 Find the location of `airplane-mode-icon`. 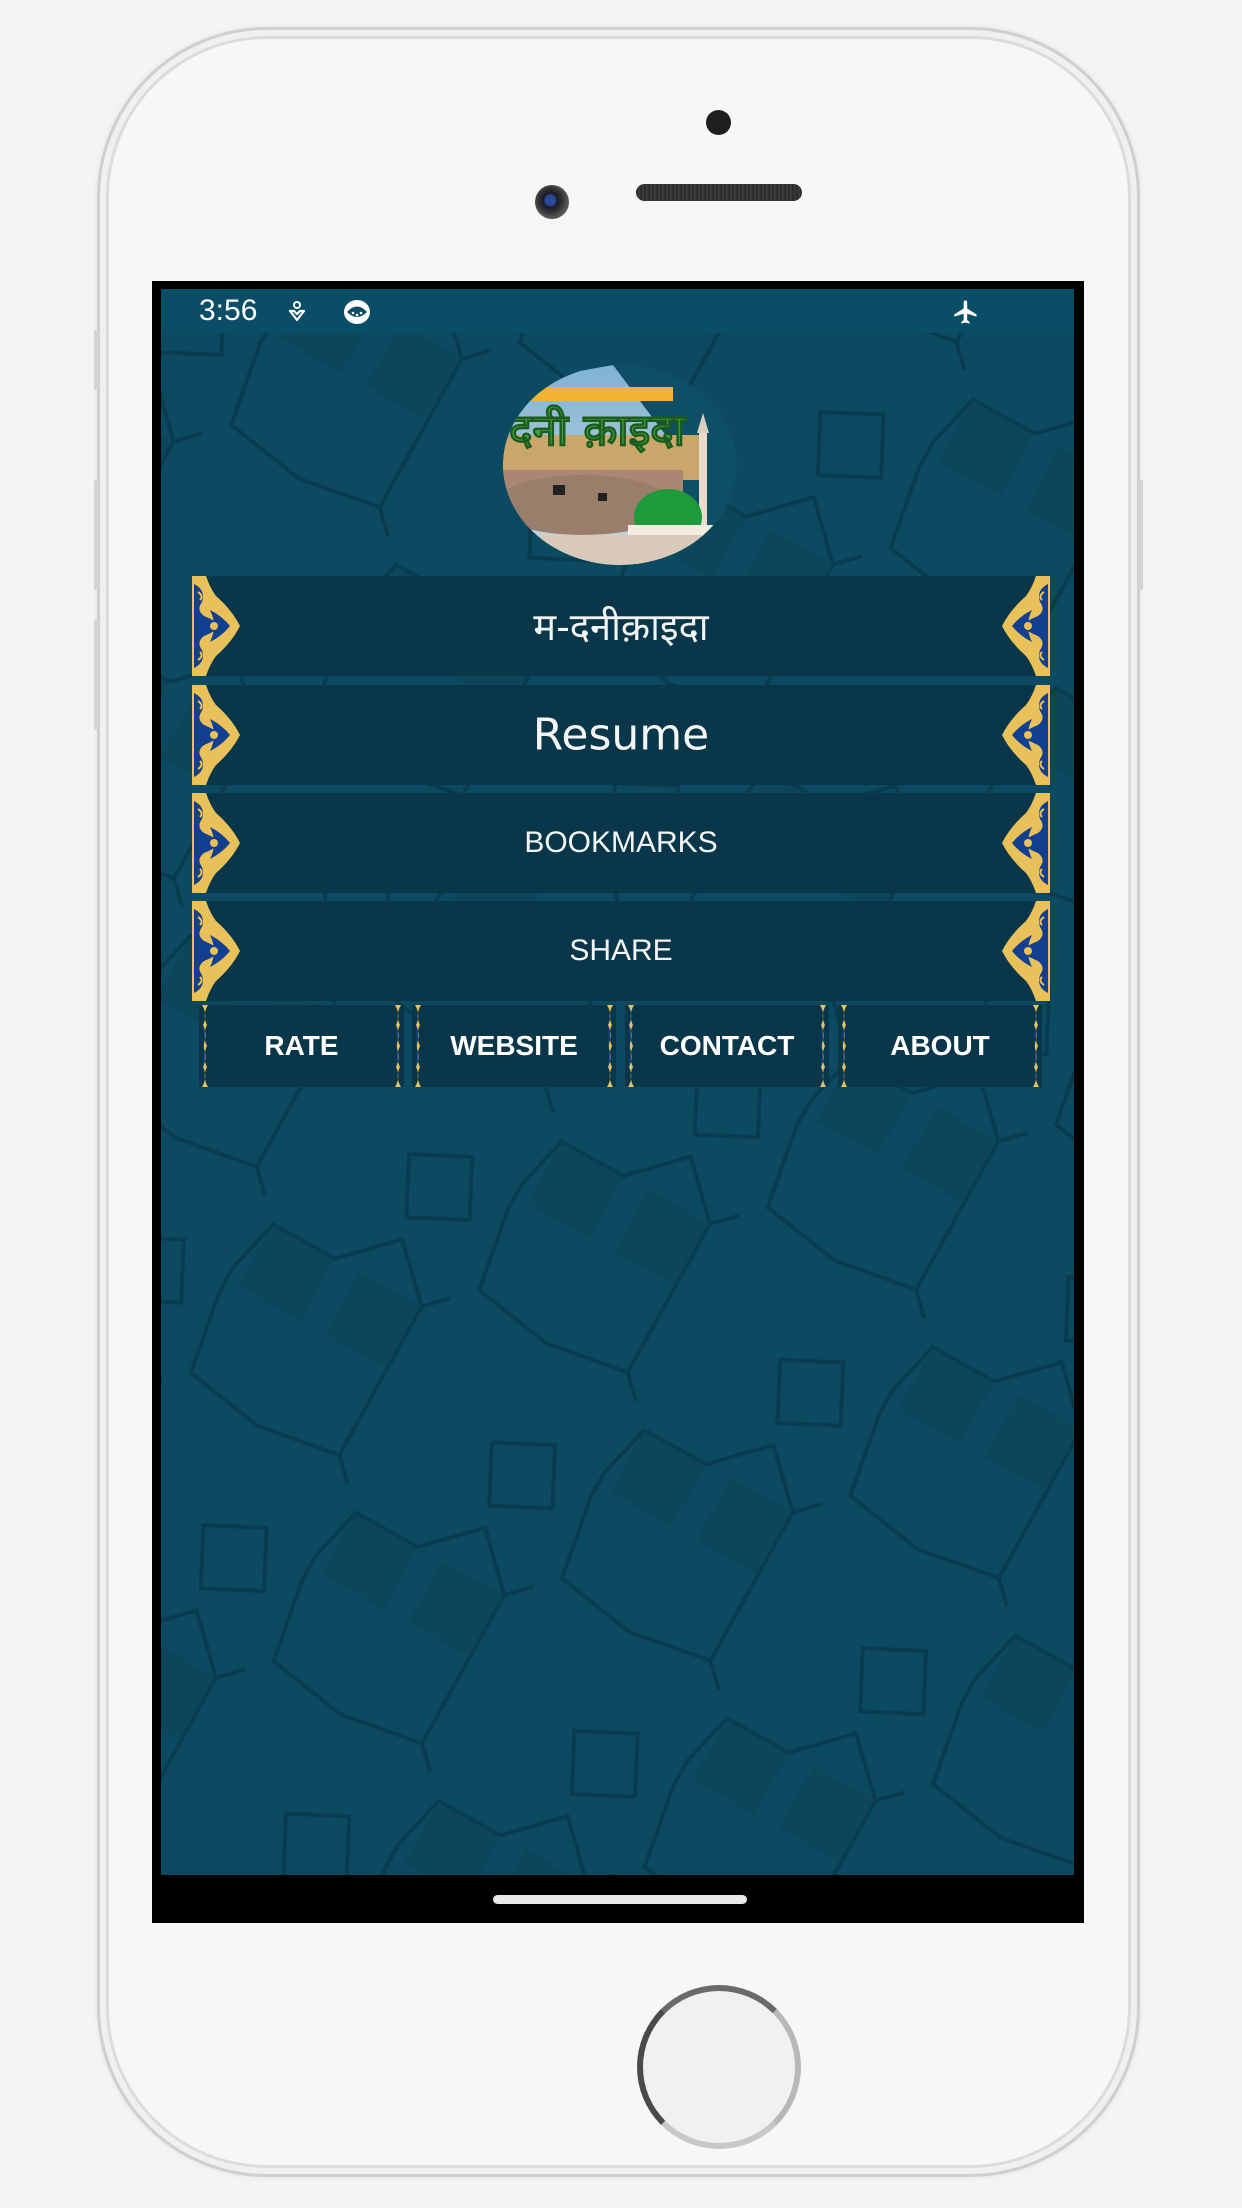

airplane-mode-icon is located at coordinates (965, 312).